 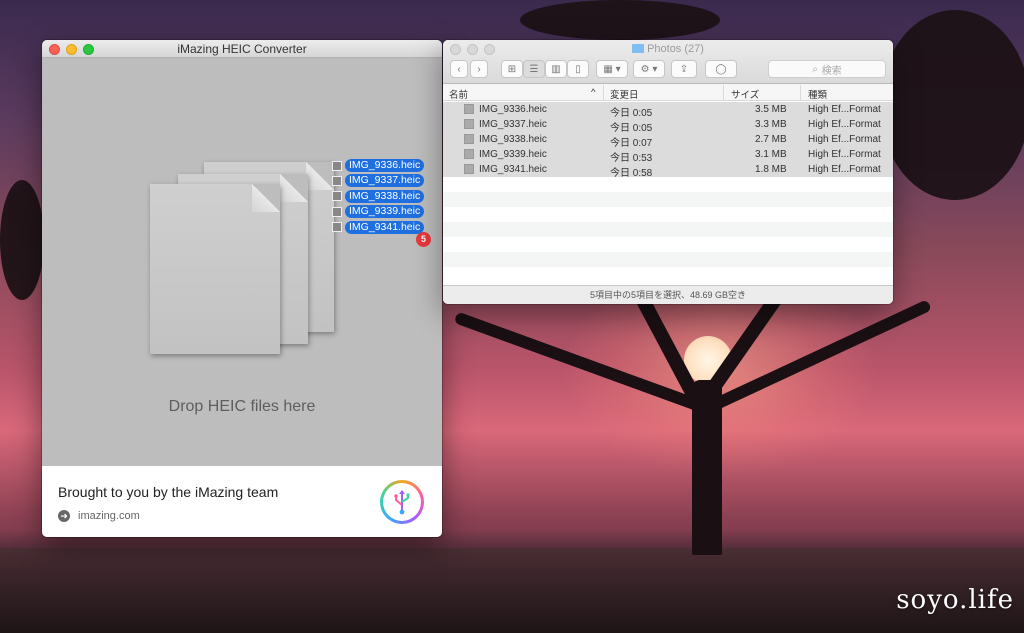 What do you see at coordinates (215, 269) in the screenshot?
I see `document-icon` at bounding box center [215, 269].